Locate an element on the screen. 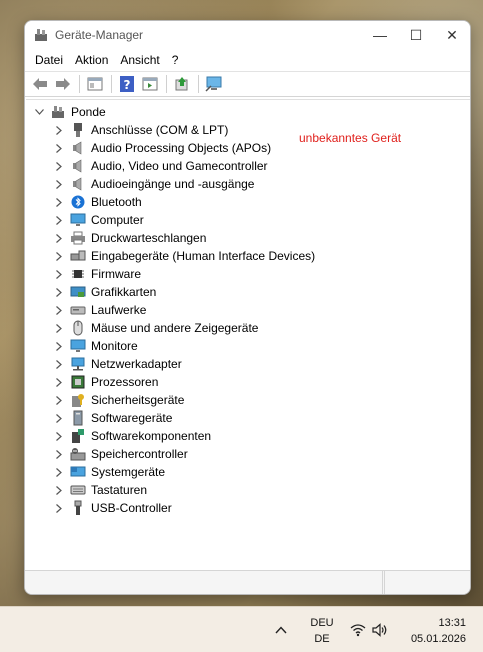 The image size is (483, 652). bluetooth-icon is located at coordinates (78, 202).